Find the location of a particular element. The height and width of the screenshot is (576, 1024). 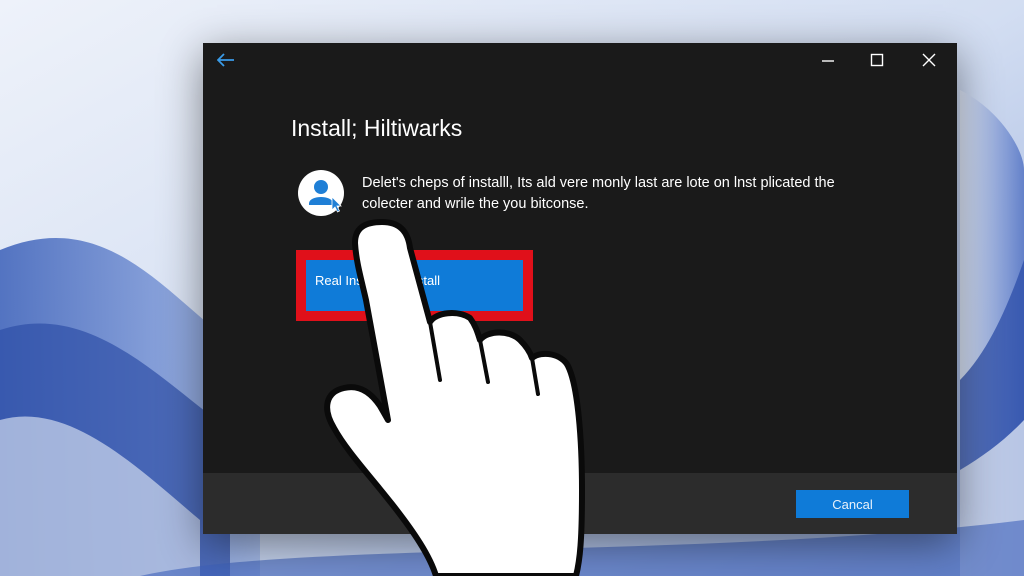

user-avatar-icon is located at coordinates (325, 196).